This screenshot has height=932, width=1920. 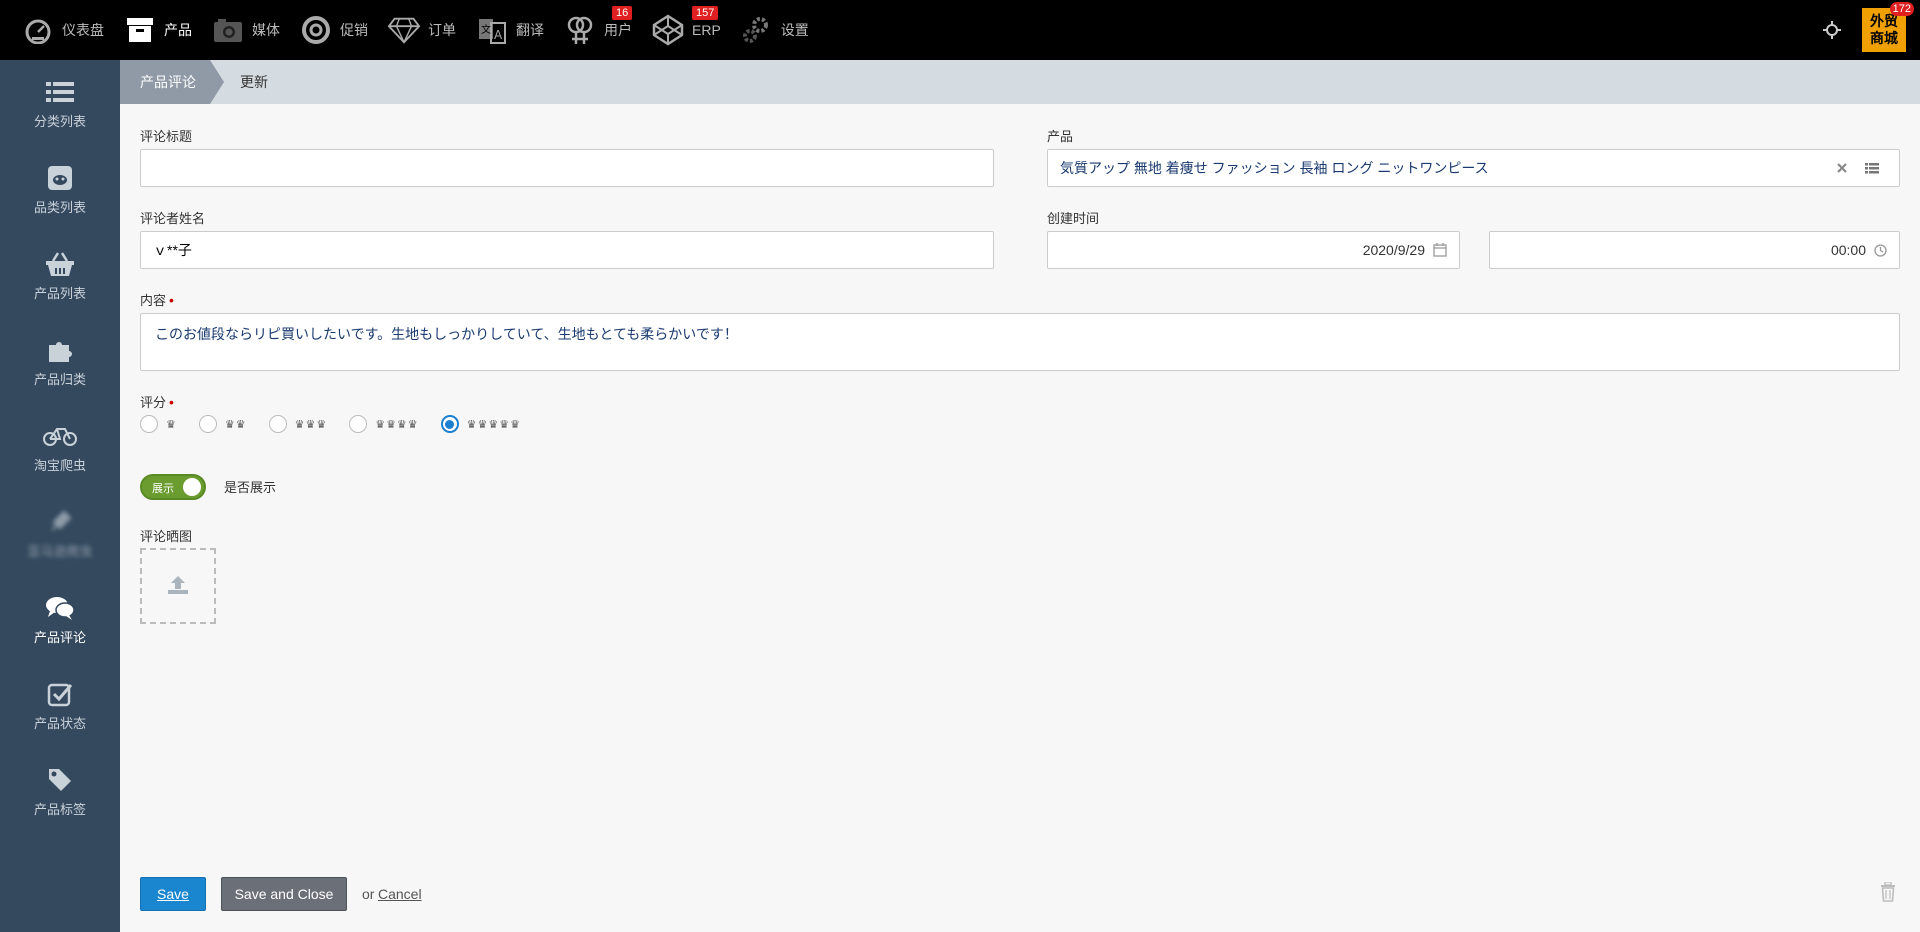 I want to click on title-input, so click(x=567, y=168).